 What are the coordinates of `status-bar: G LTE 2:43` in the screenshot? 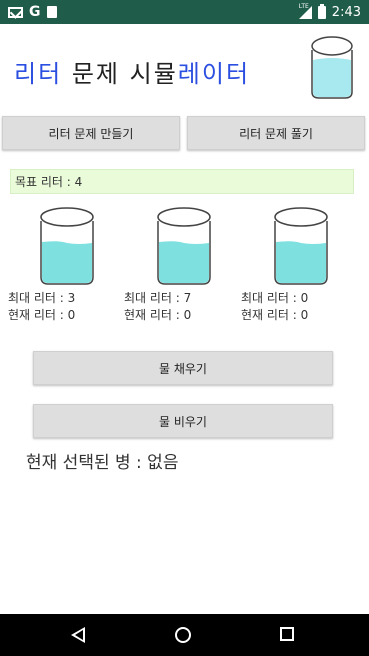 It's located at (184, 12).